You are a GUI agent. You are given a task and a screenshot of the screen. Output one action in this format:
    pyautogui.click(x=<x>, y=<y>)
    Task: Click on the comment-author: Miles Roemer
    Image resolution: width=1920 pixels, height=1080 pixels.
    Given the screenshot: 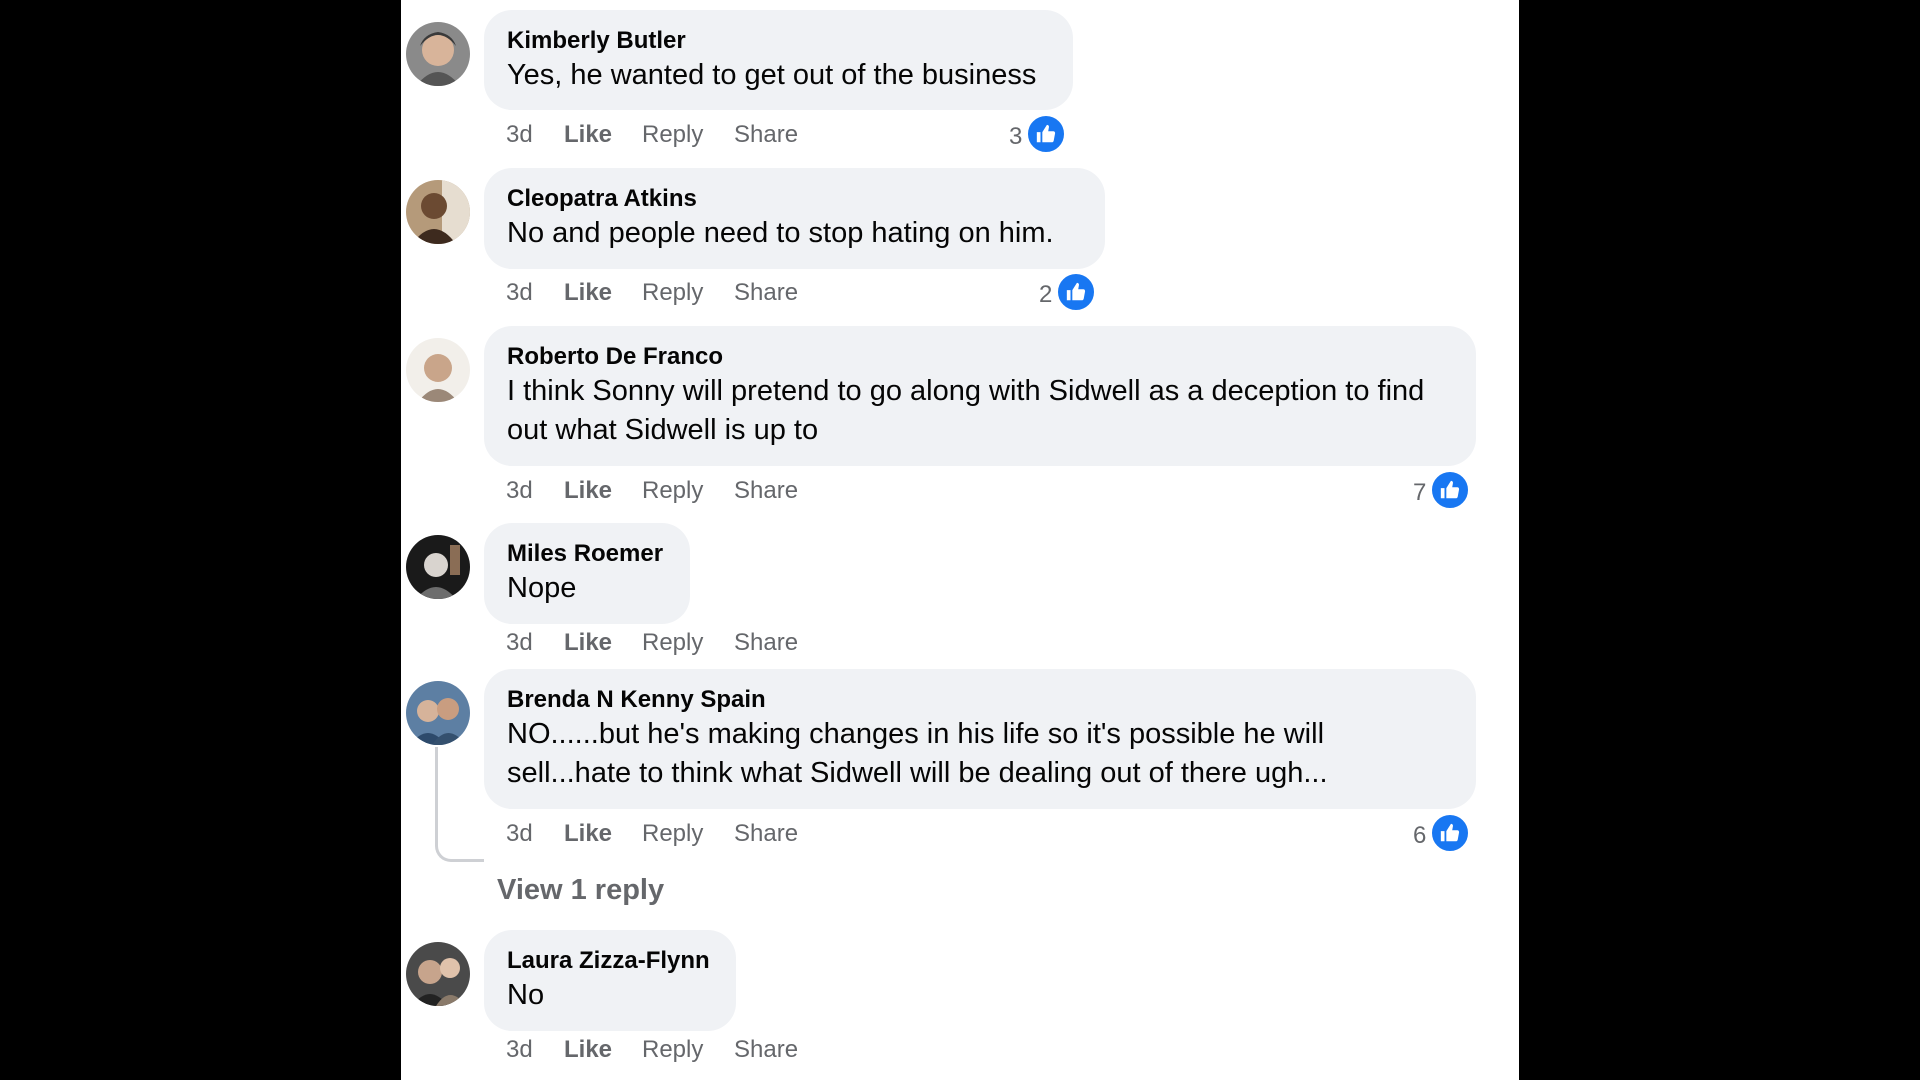 What is the action you would take?
    pyautogui.click(x=587, y=554)
    